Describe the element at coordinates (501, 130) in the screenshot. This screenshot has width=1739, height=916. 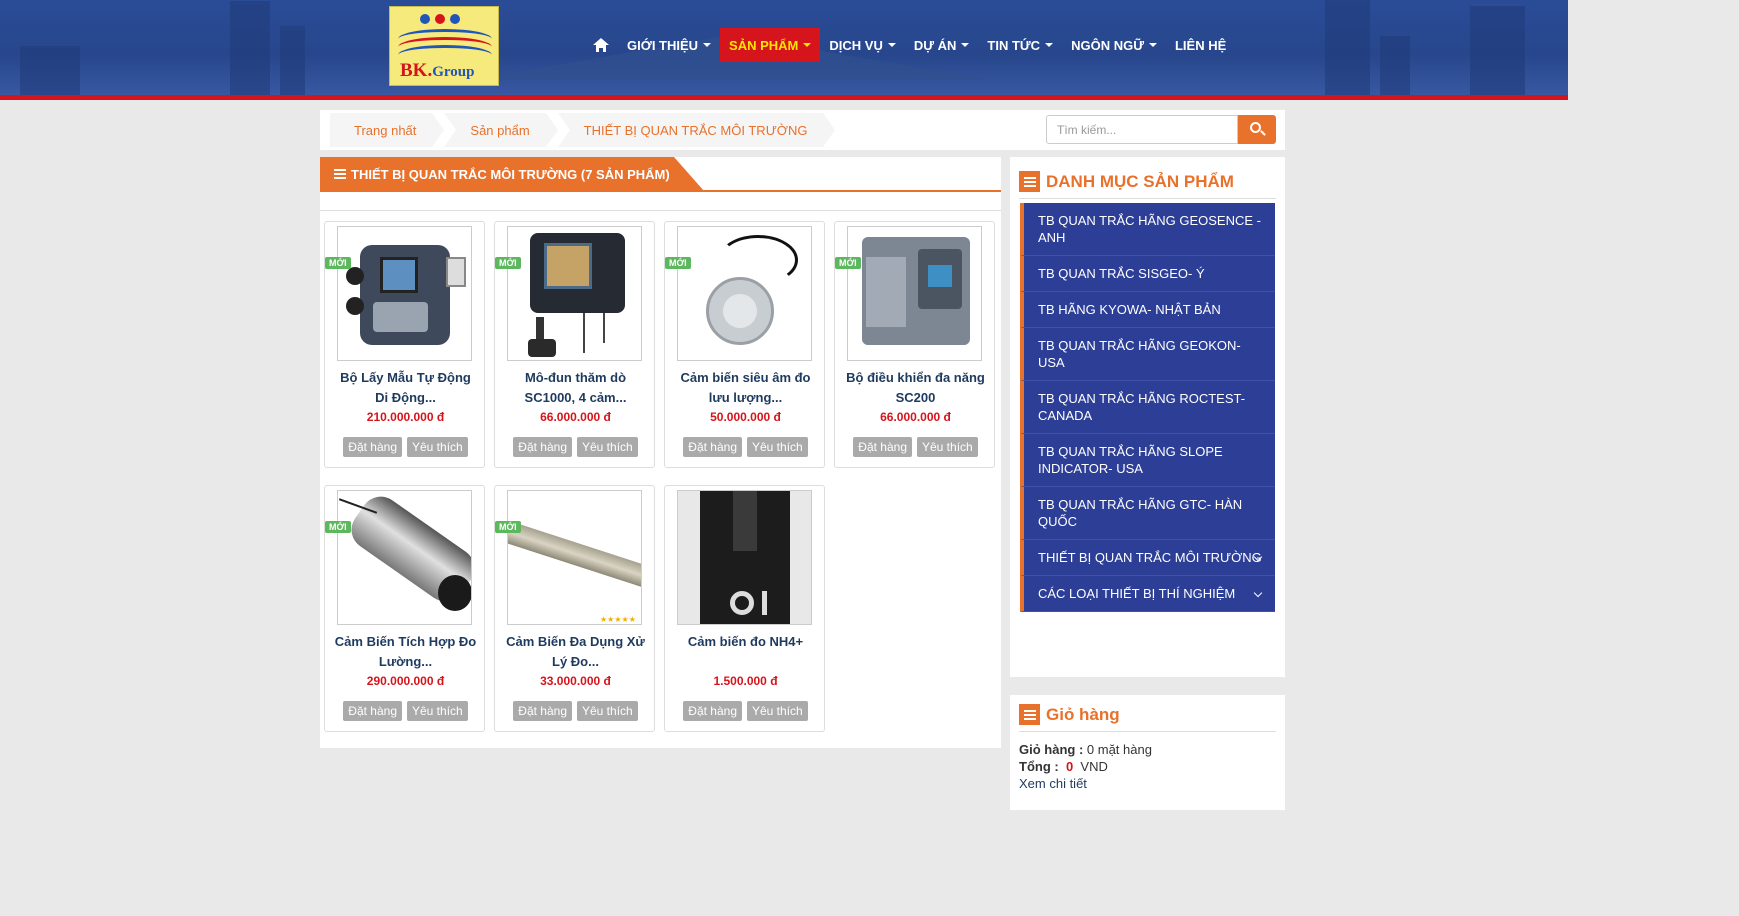
I see `breadcrumb-item: Sản phẩm` at that location.